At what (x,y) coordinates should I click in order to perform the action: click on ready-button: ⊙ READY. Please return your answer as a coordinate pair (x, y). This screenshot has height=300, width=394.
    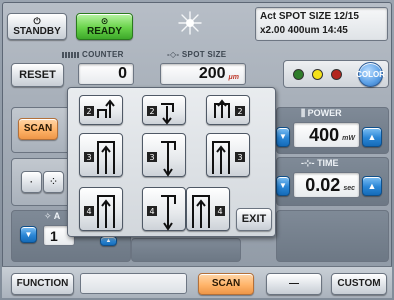
    Looking at the image, I should click on (104, 26).